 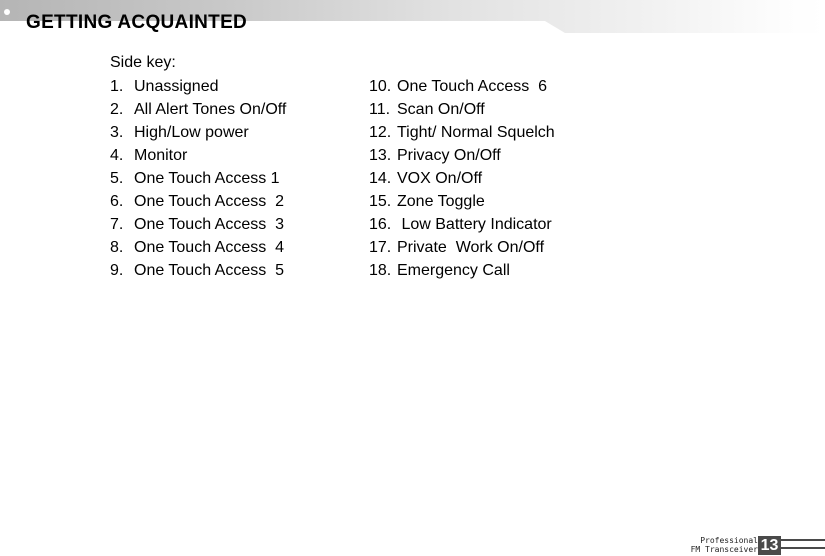 I want to click on list-item: 13. Privacy On/Off, so click(x=462, y=155).